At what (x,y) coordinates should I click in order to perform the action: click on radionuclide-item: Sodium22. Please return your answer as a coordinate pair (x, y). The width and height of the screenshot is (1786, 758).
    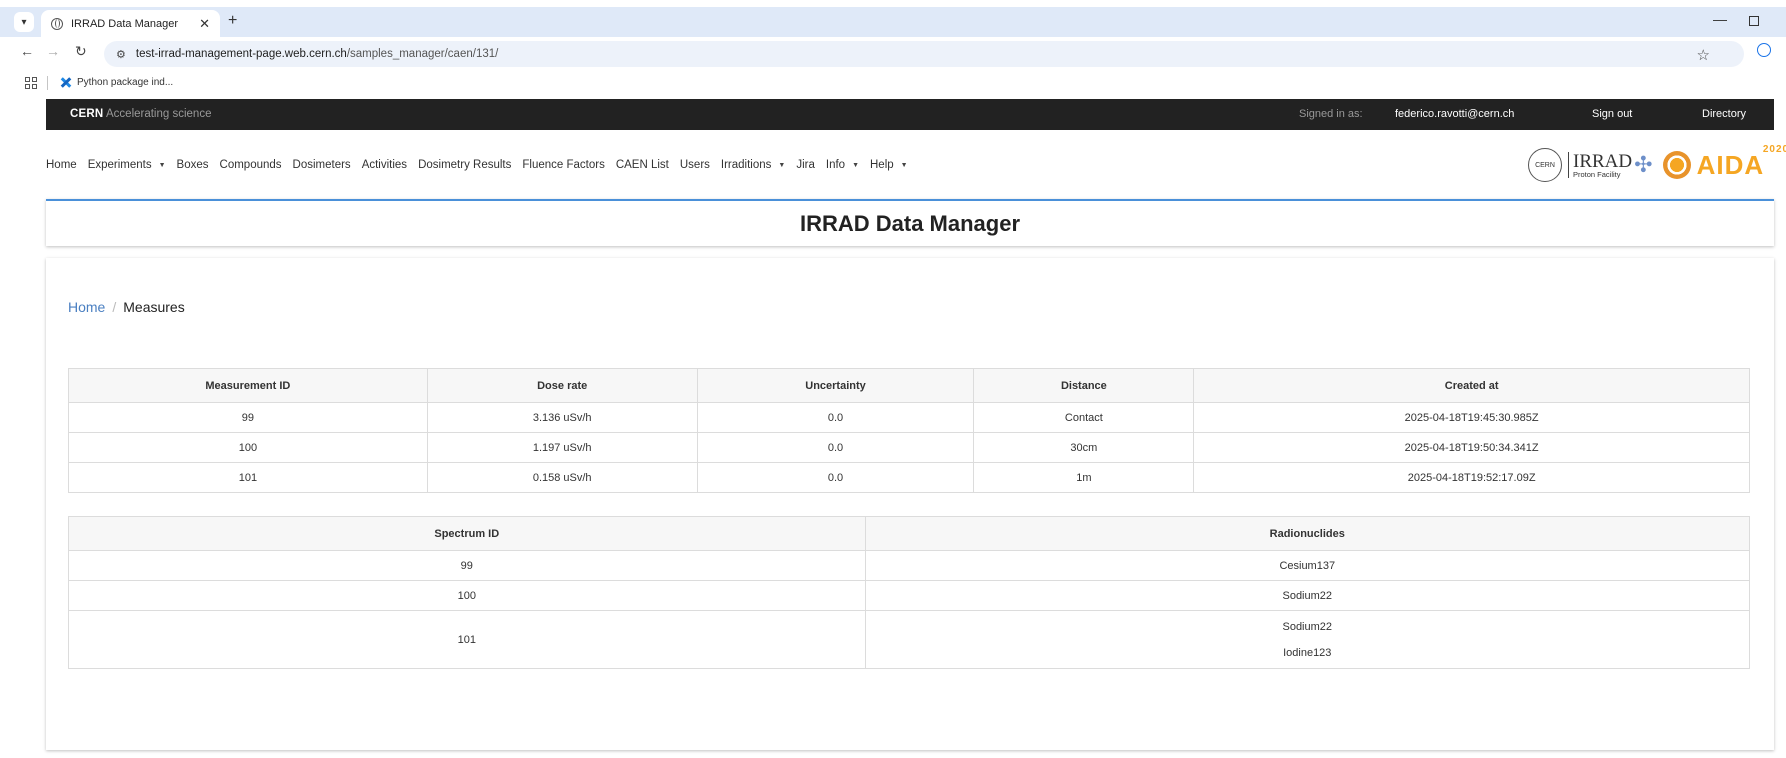
    Looking at the image, I should click on (1307, 626).